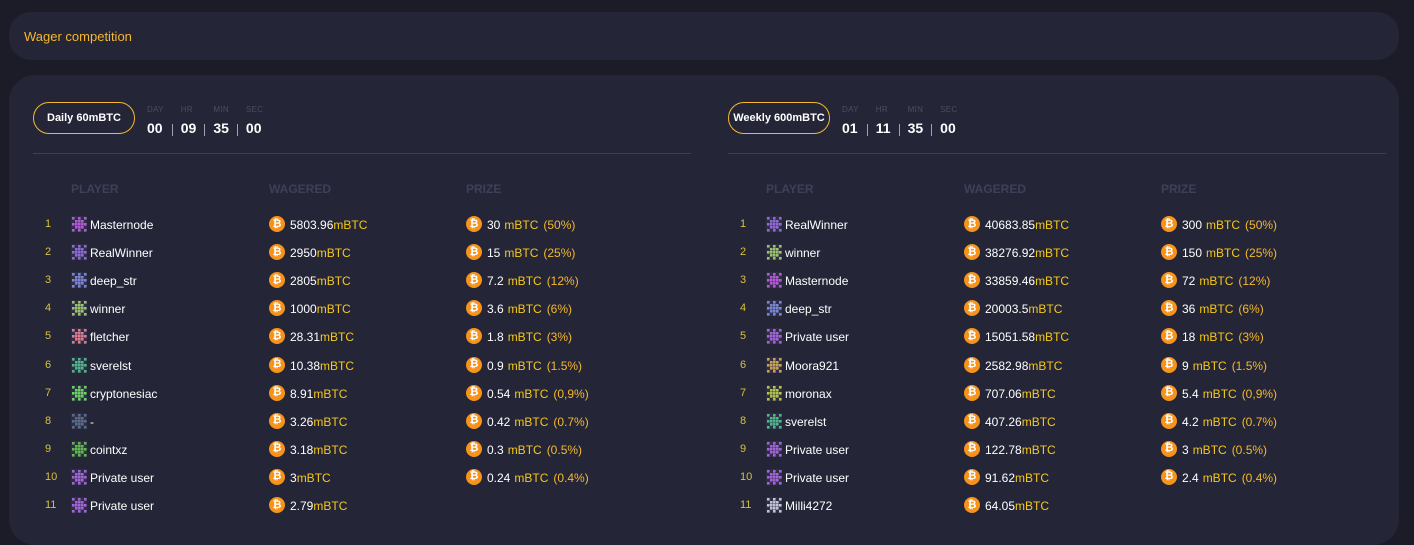  I want to click on wagered-amount: 15051.58mBTC, so click(1027, 337).